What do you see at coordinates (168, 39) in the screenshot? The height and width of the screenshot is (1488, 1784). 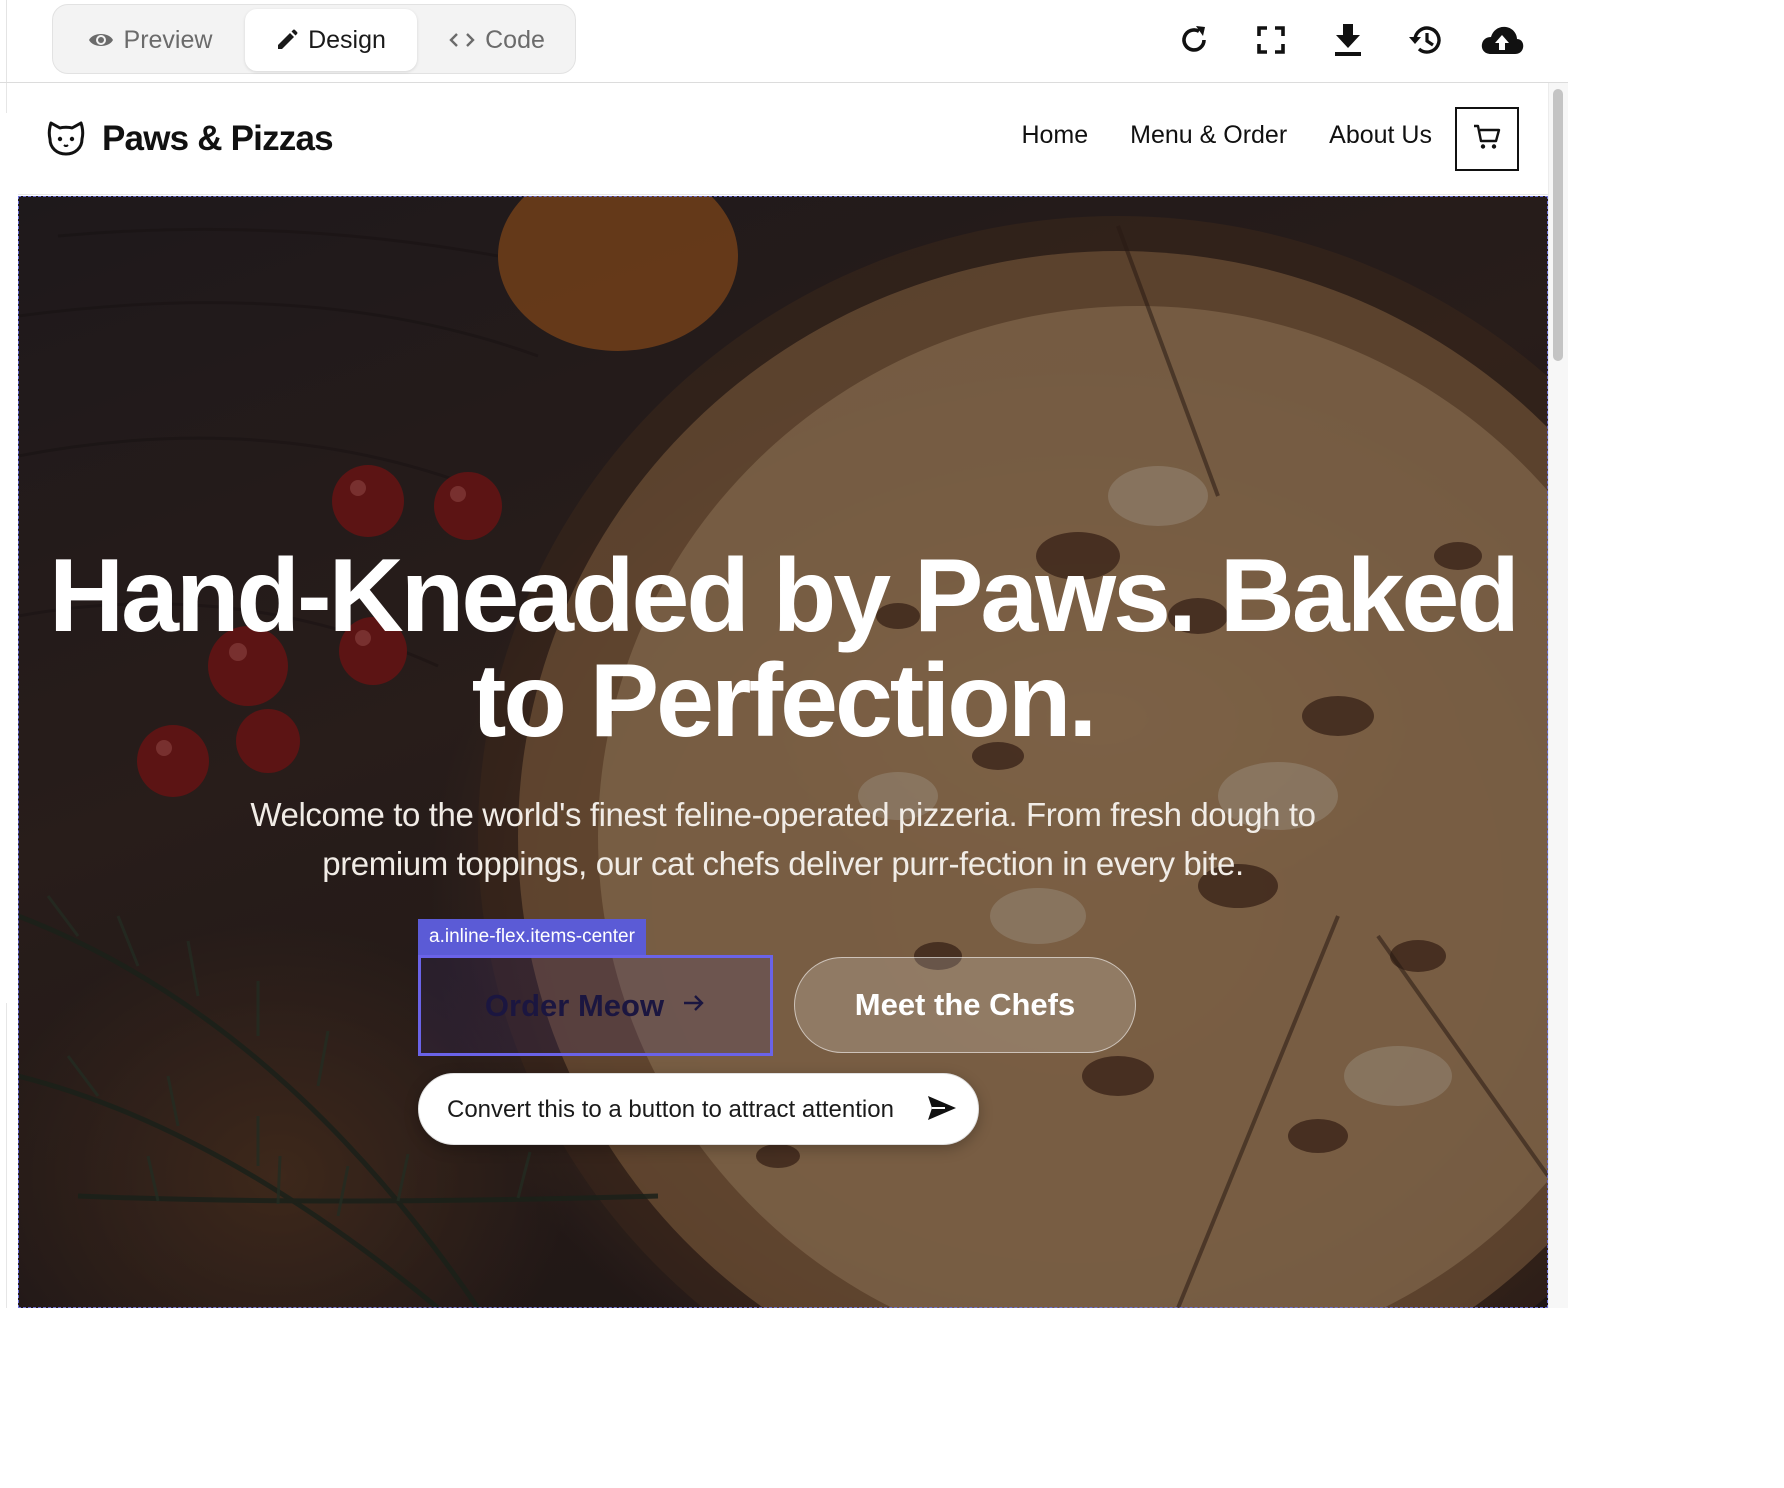 I see `tab-preview-label: Preview` at bounding box center [168, 39].